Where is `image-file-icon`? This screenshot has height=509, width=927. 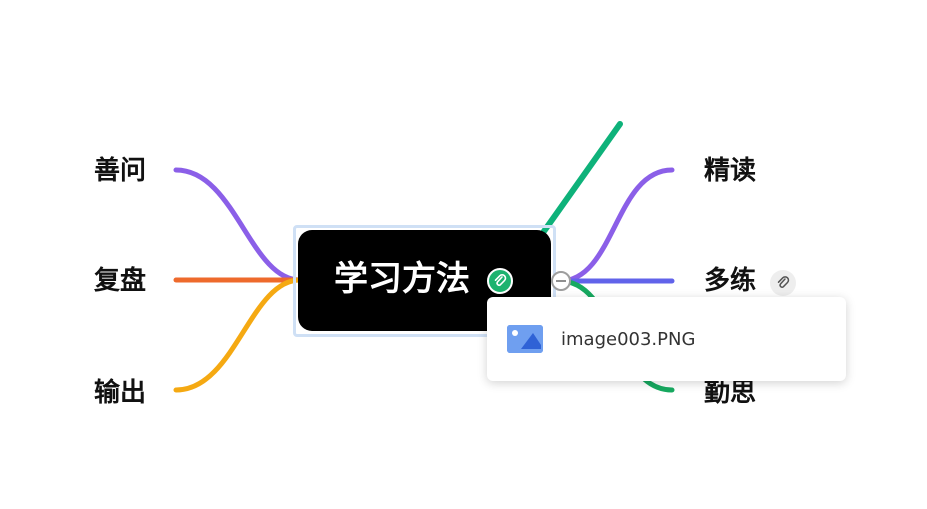 image-file-icon is located at coordinates (525, 339).